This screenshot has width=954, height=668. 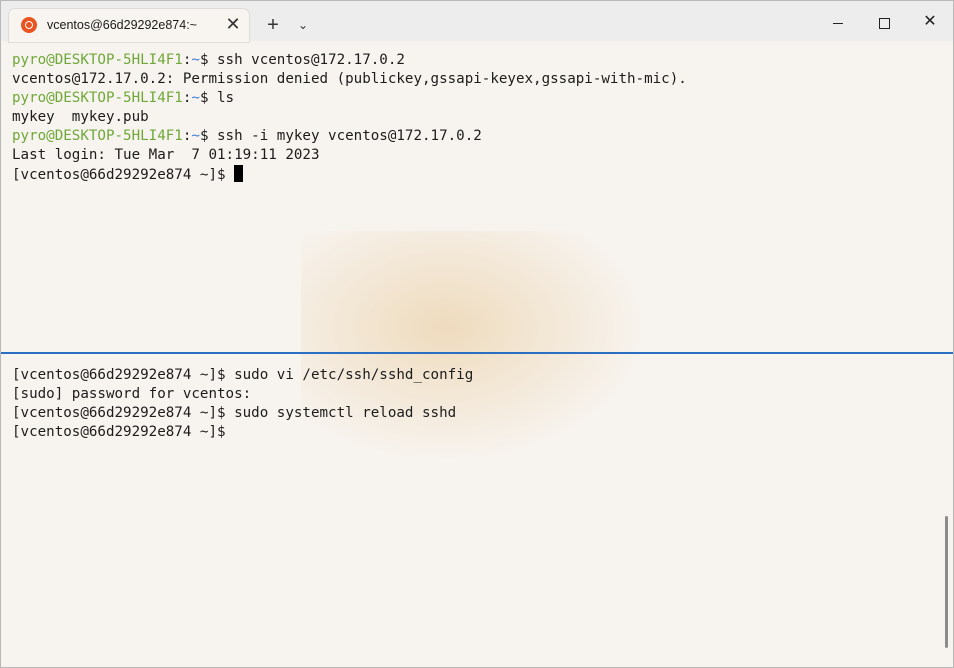 What do you see at coordinates (946, 582) in the screenshot?
I see `scrollbar-thumb` at bounding box center [946, 582].